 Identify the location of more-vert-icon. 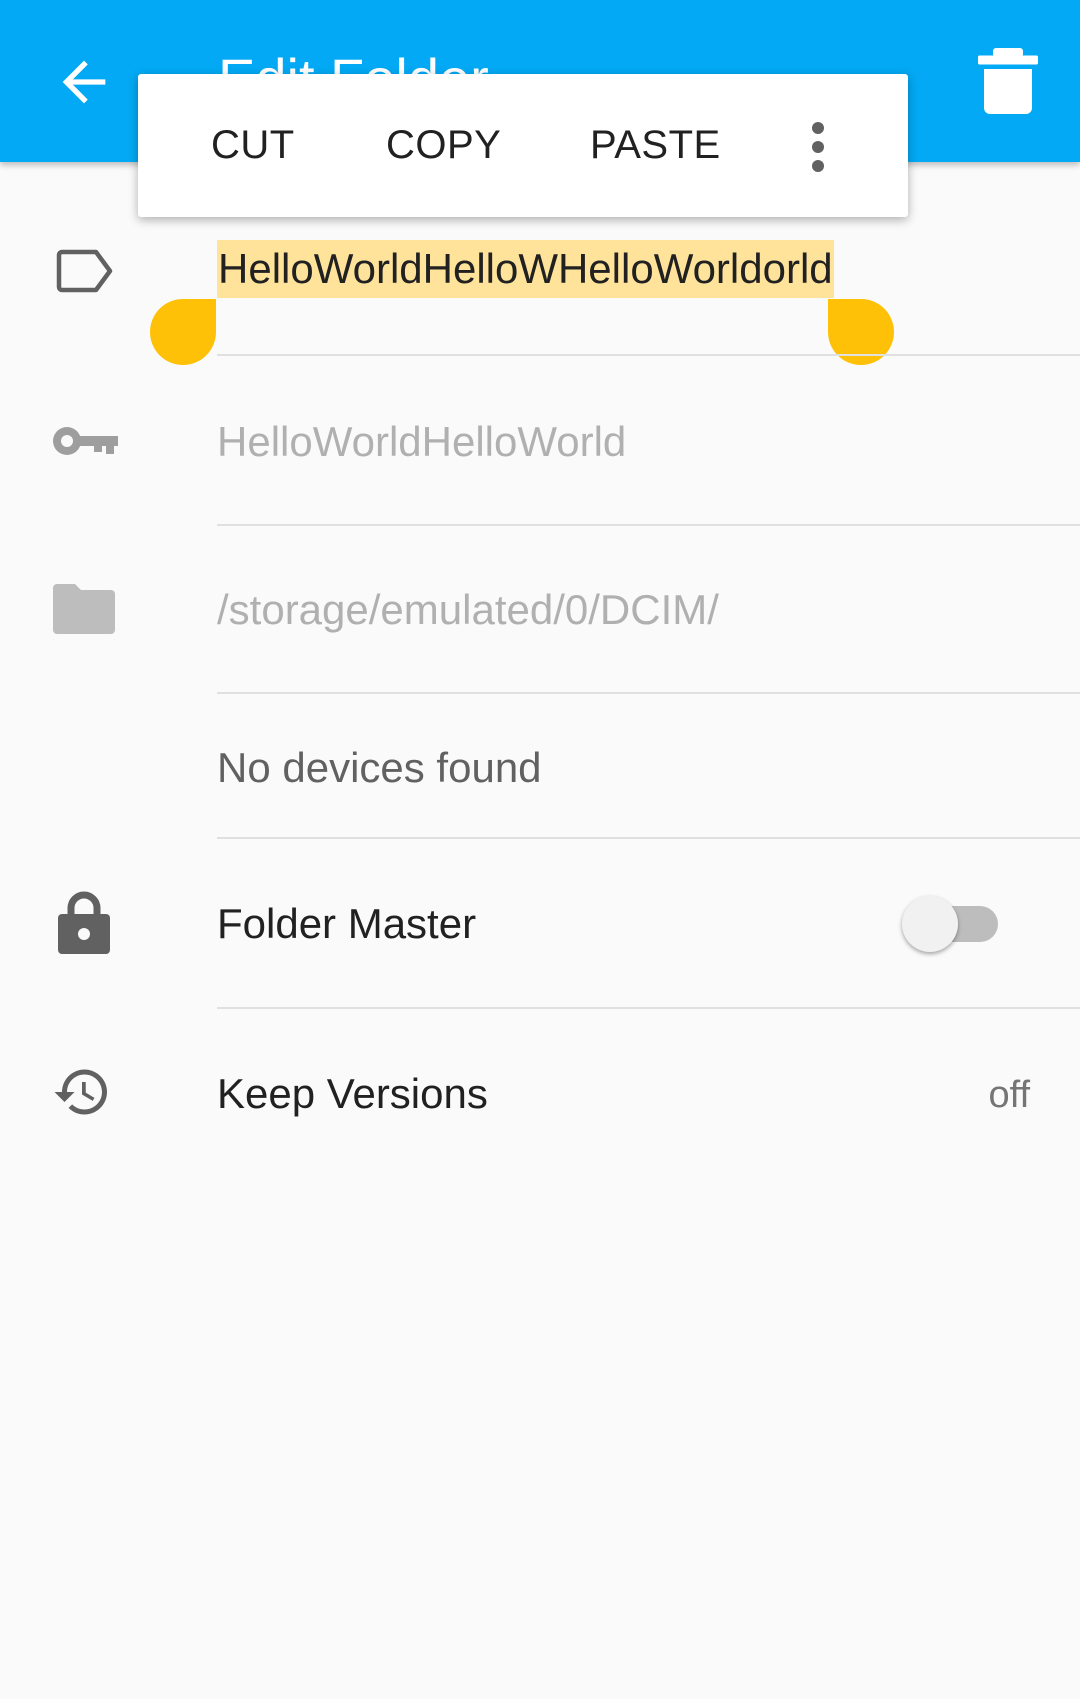
(818, 147).